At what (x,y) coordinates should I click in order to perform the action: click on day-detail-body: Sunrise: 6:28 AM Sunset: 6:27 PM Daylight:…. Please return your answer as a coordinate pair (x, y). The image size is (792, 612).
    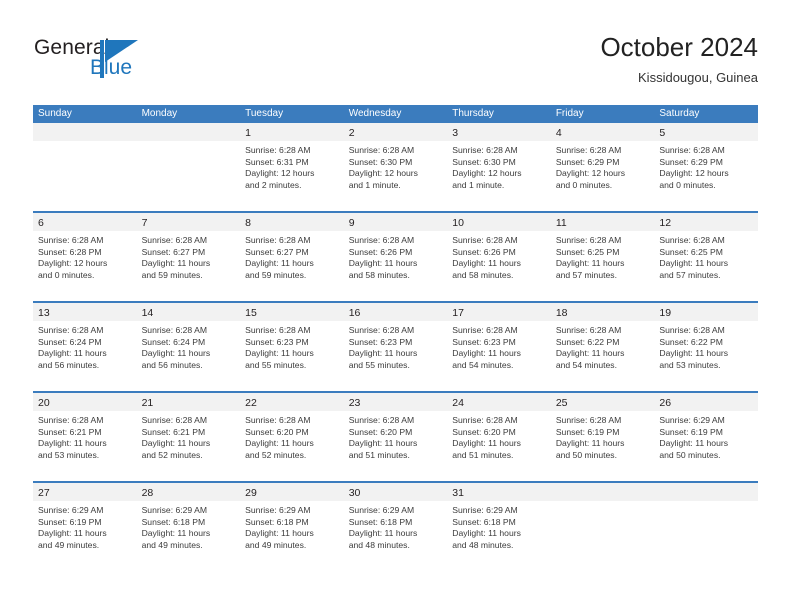
    Looking at the image, I should click on (189, 256).